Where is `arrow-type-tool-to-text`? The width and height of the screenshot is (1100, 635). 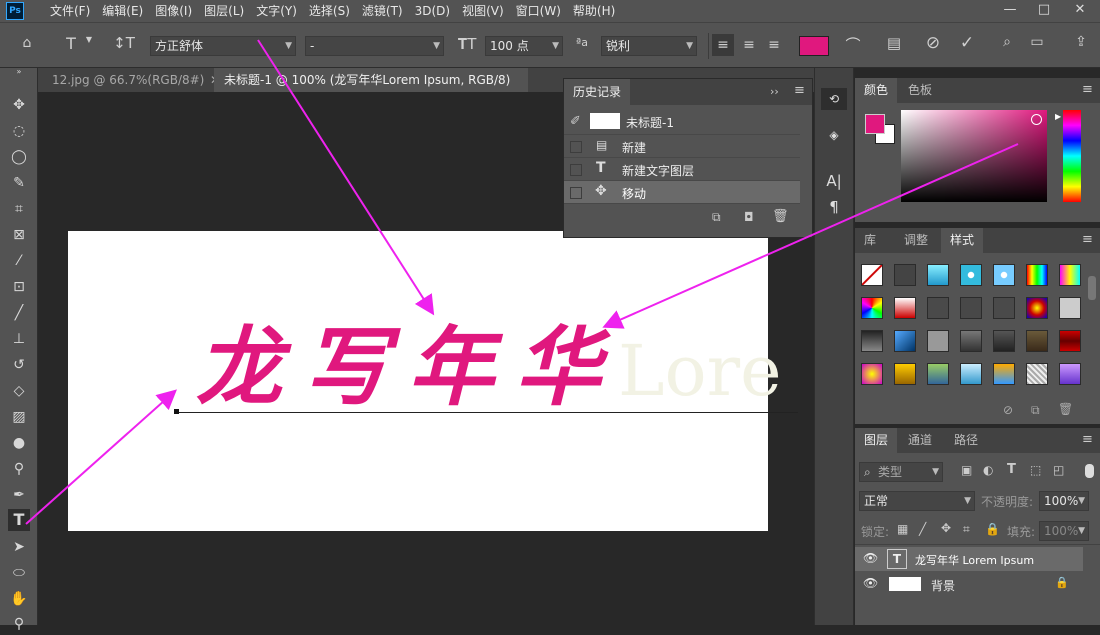 arrow-type-tool-to-text is located at coordinates (101, 457).